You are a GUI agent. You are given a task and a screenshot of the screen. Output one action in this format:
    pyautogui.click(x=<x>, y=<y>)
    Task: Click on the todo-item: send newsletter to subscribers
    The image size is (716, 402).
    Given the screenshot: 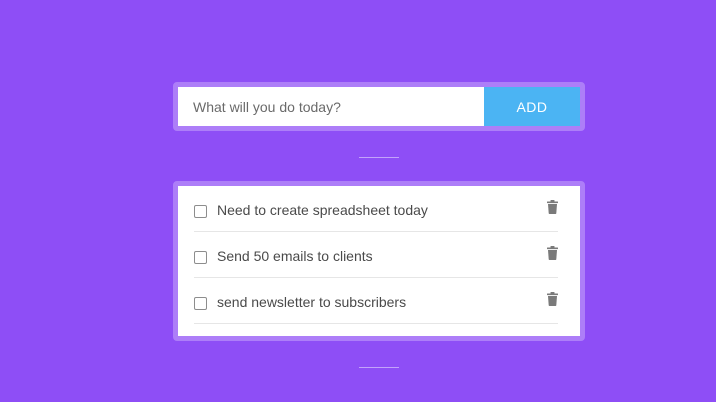 What is the action you would take?
    pyautogui.click(x=376, y=301)
    